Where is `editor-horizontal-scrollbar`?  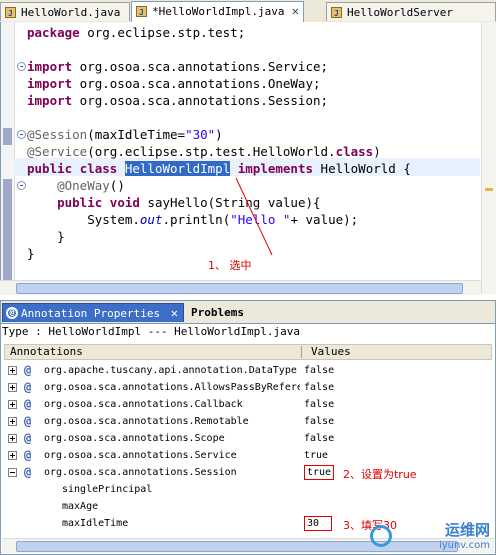 editor-horizontal-scrollbar is located at coordinates (240, 287).